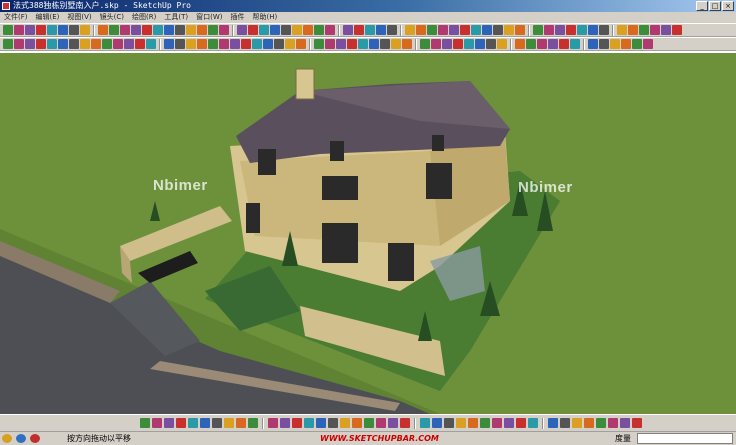 The image size is (736, 445). Describe the element at coordinates (112, 17) in the screenshot. I see `menu-camera: 镜头(C)` at that location.